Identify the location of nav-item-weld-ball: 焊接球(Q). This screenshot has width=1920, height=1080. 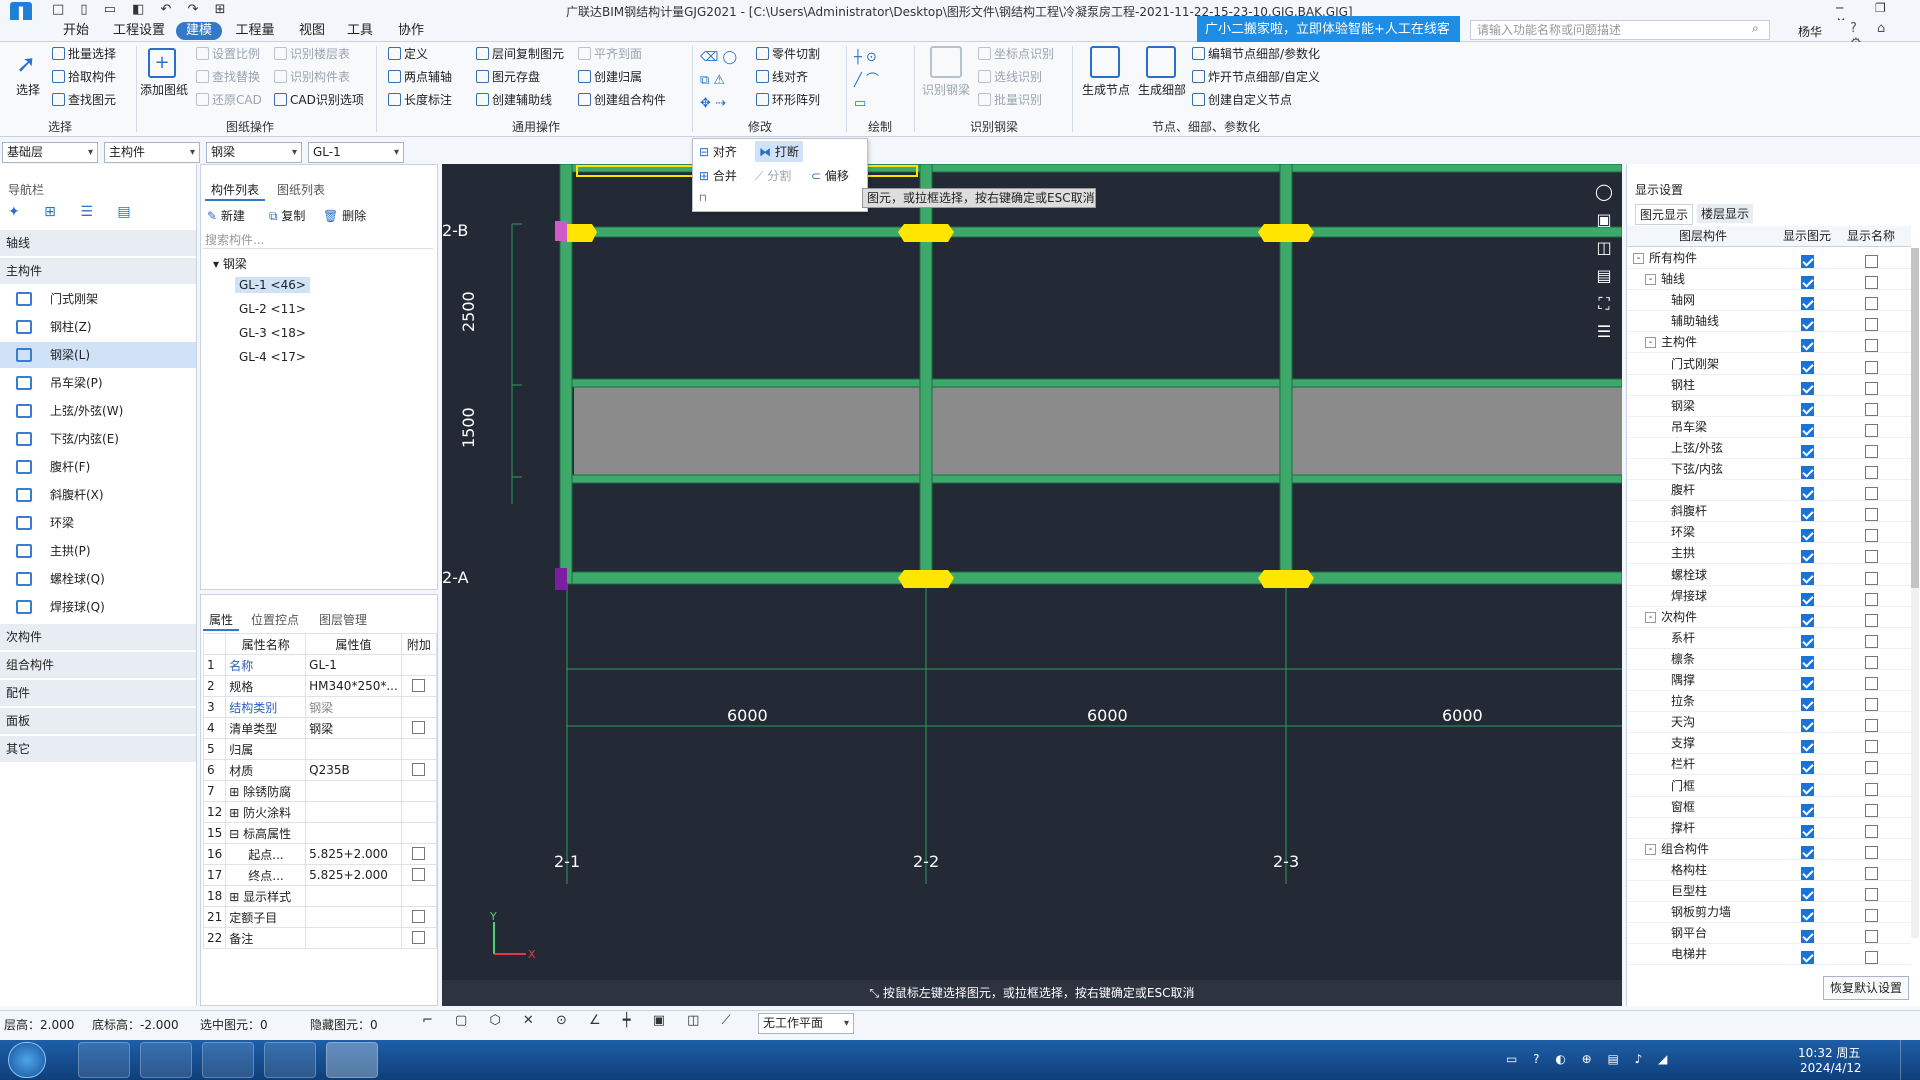
(98, 607).